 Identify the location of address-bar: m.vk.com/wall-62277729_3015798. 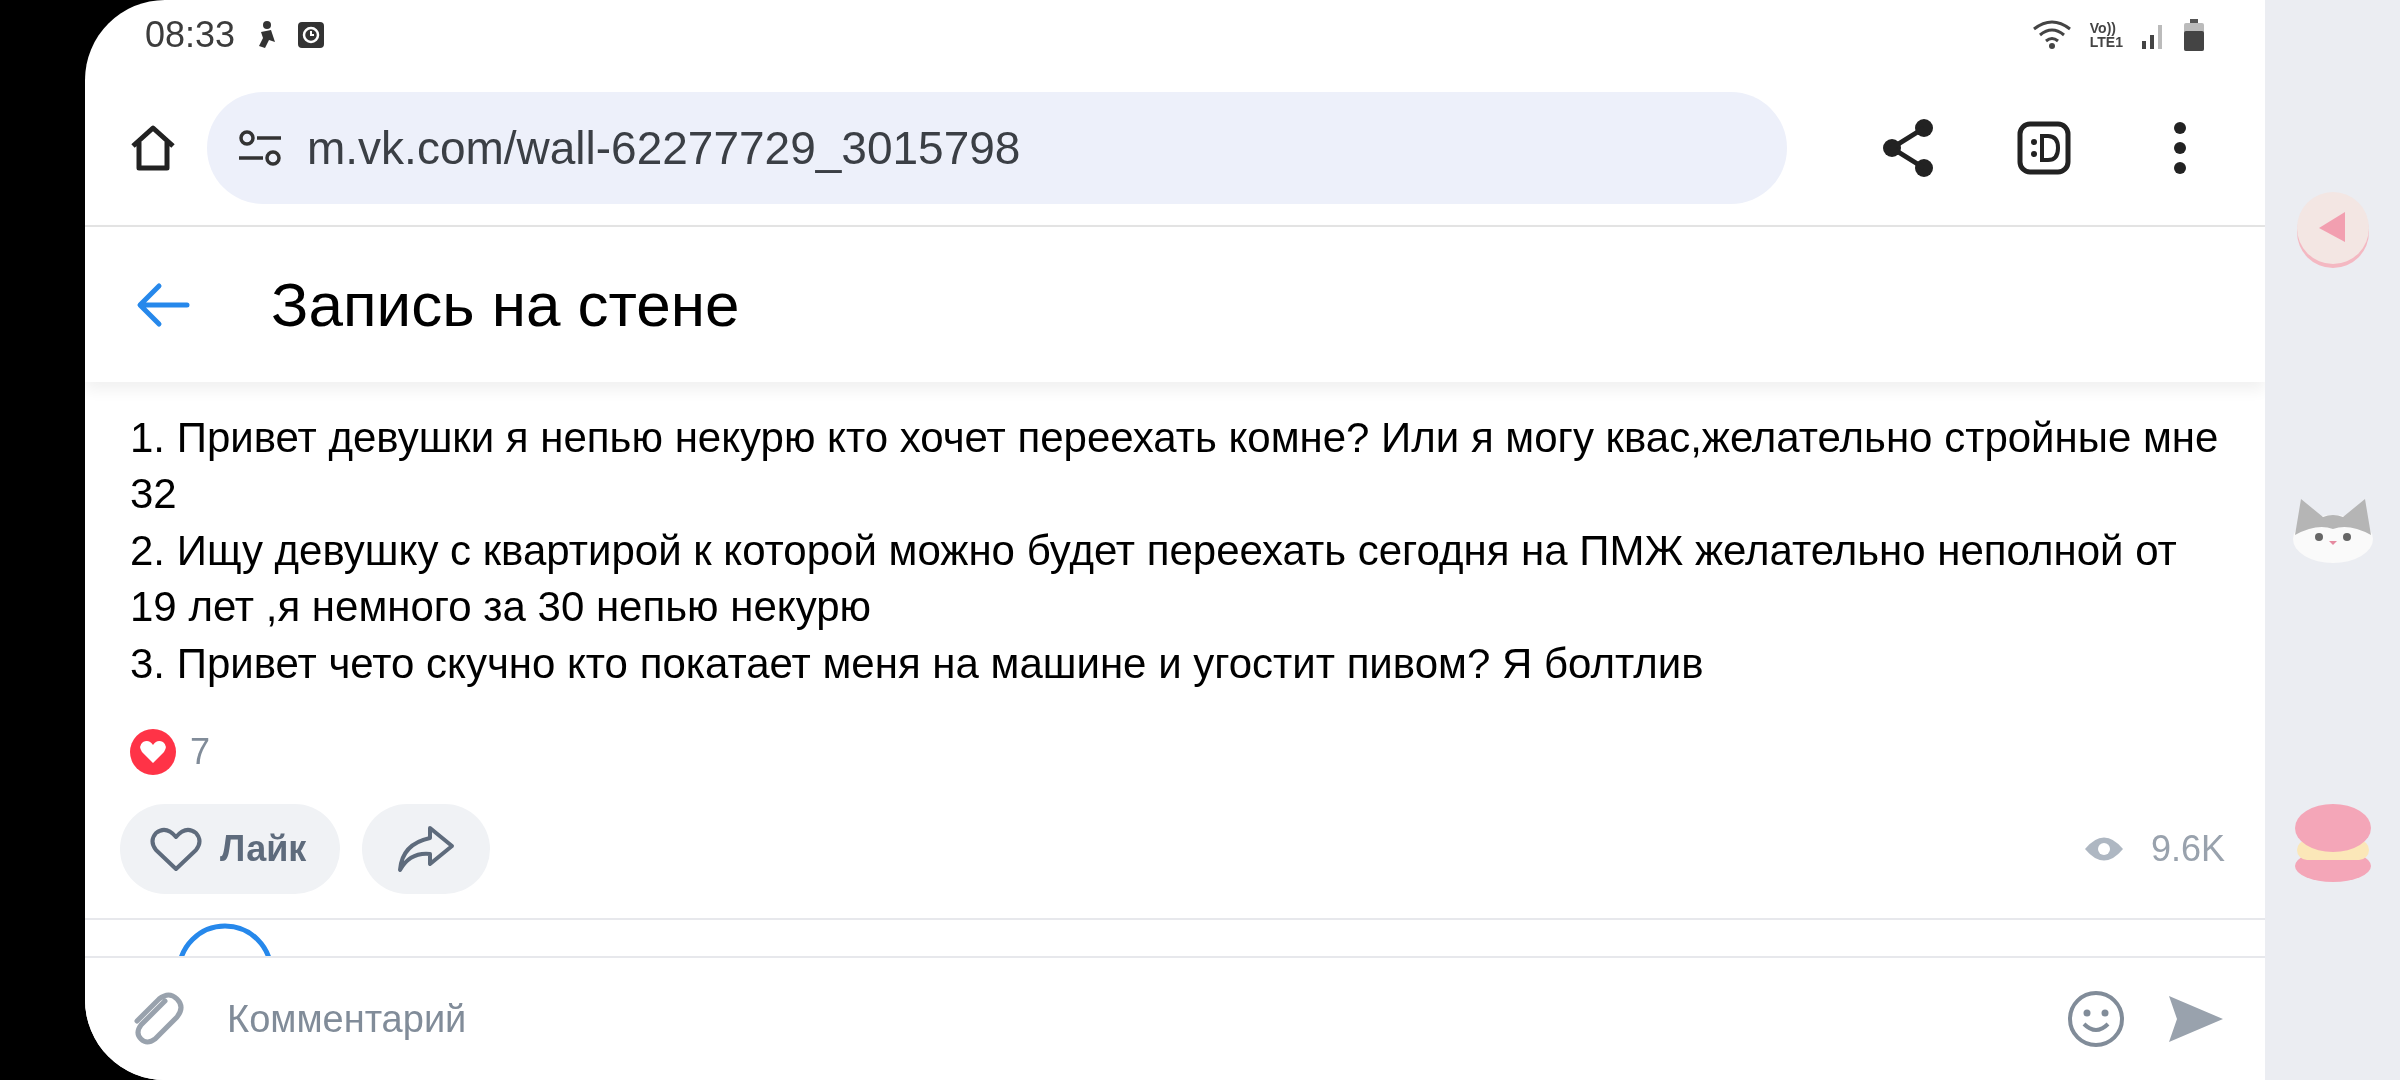
(997, 147).